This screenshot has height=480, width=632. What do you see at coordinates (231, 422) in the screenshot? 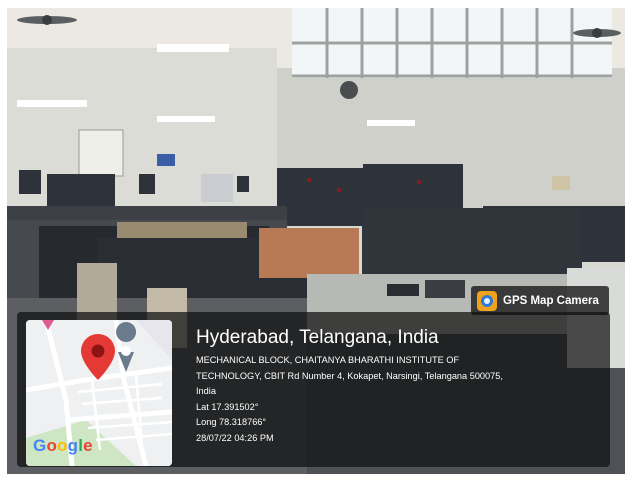
I see `longitude-text: Long 78.318766°` at bounding box center [231, 422].